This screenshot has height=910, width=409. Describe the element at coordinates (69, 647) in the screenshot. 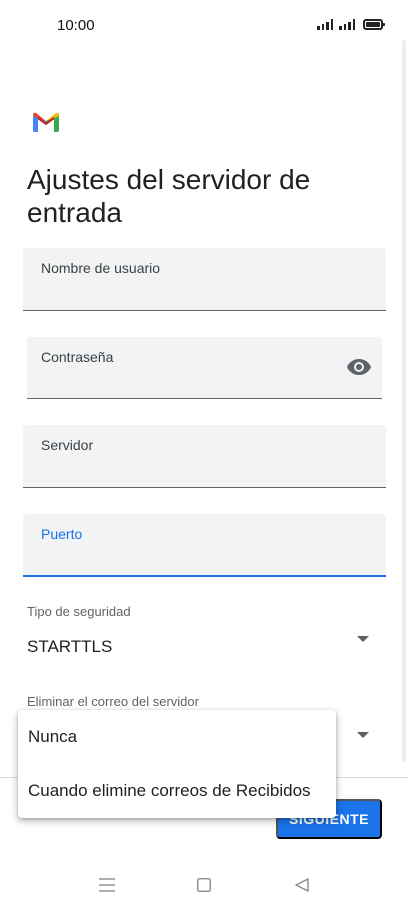

I see `security-type-select: STARTTLS` at that location.